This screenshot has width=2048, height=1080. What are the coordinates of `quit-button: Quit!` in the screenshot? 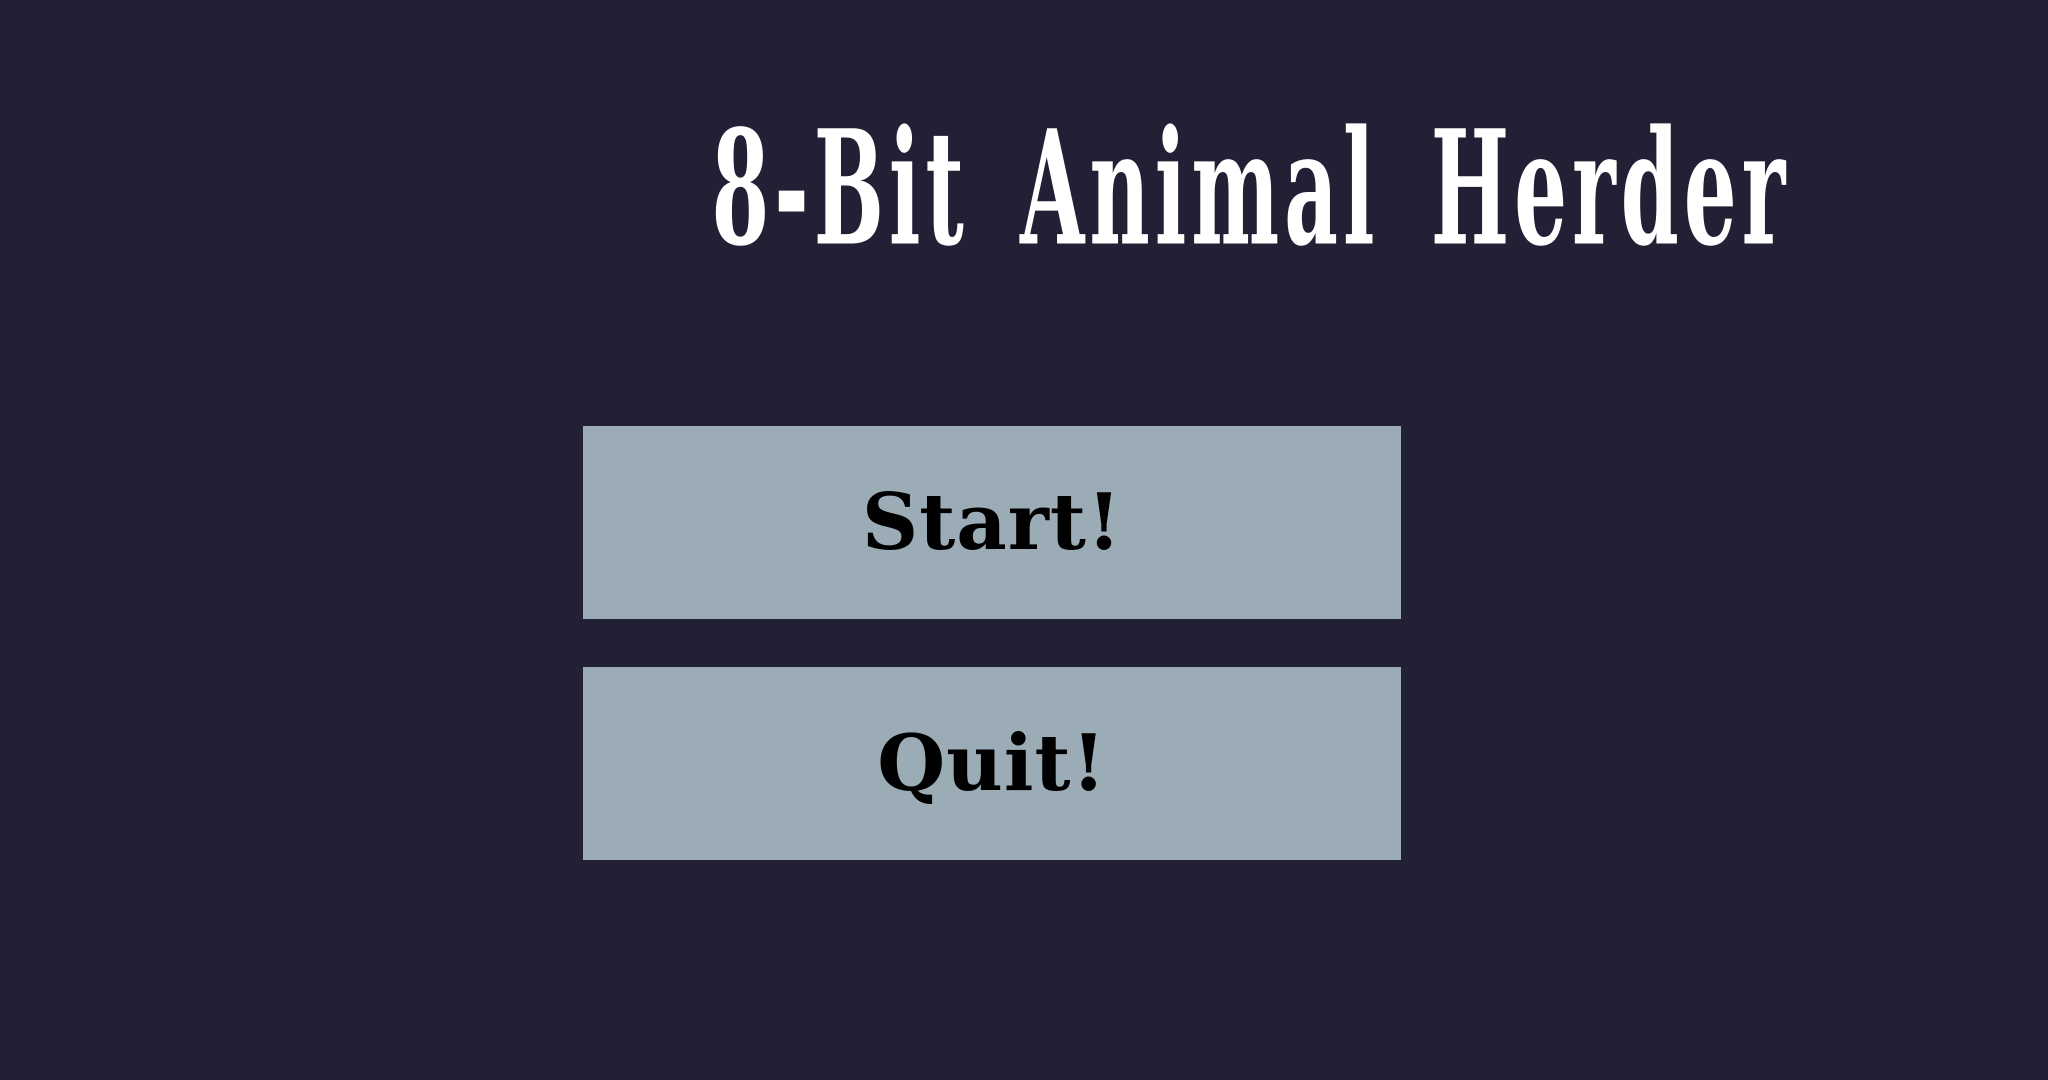 It's located at (992, 763).